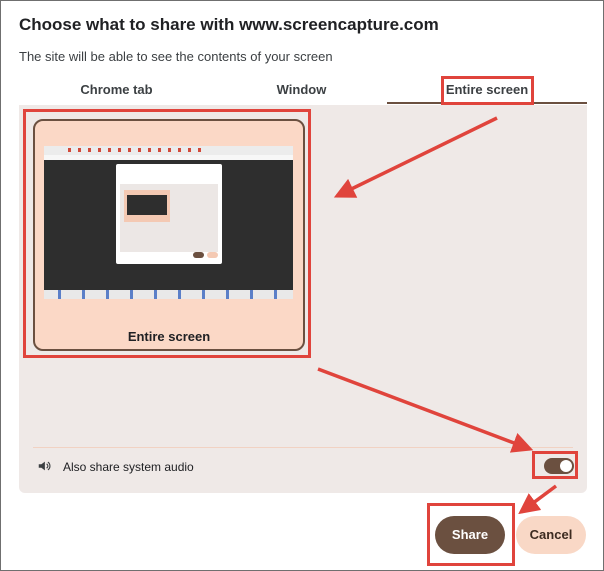 The image size is (604, 571). Describe the element at coordinates (169, 336) in the screenshot. I see `entire-screen-card-label: Entire screen` at that location.